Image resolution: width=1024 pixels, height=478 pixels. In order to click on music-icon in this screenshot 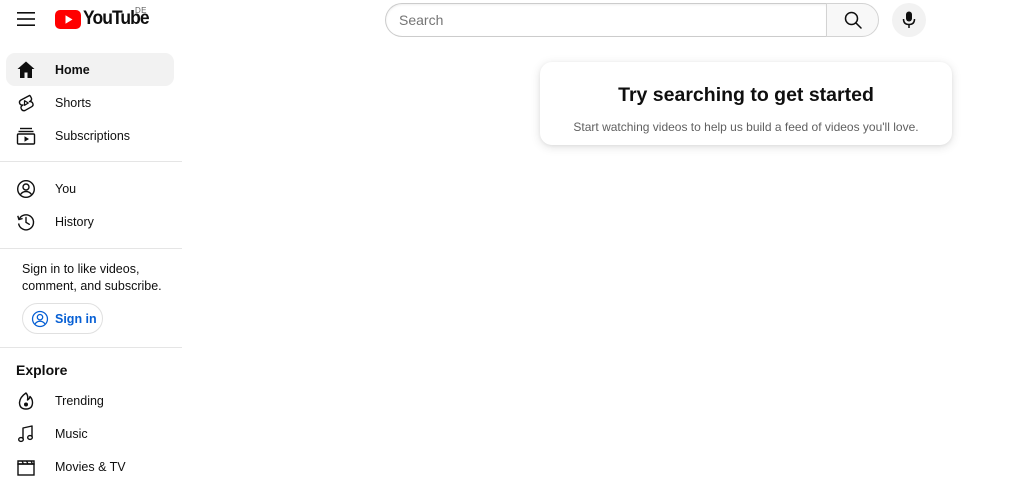, I will do `click(25, 433)`.